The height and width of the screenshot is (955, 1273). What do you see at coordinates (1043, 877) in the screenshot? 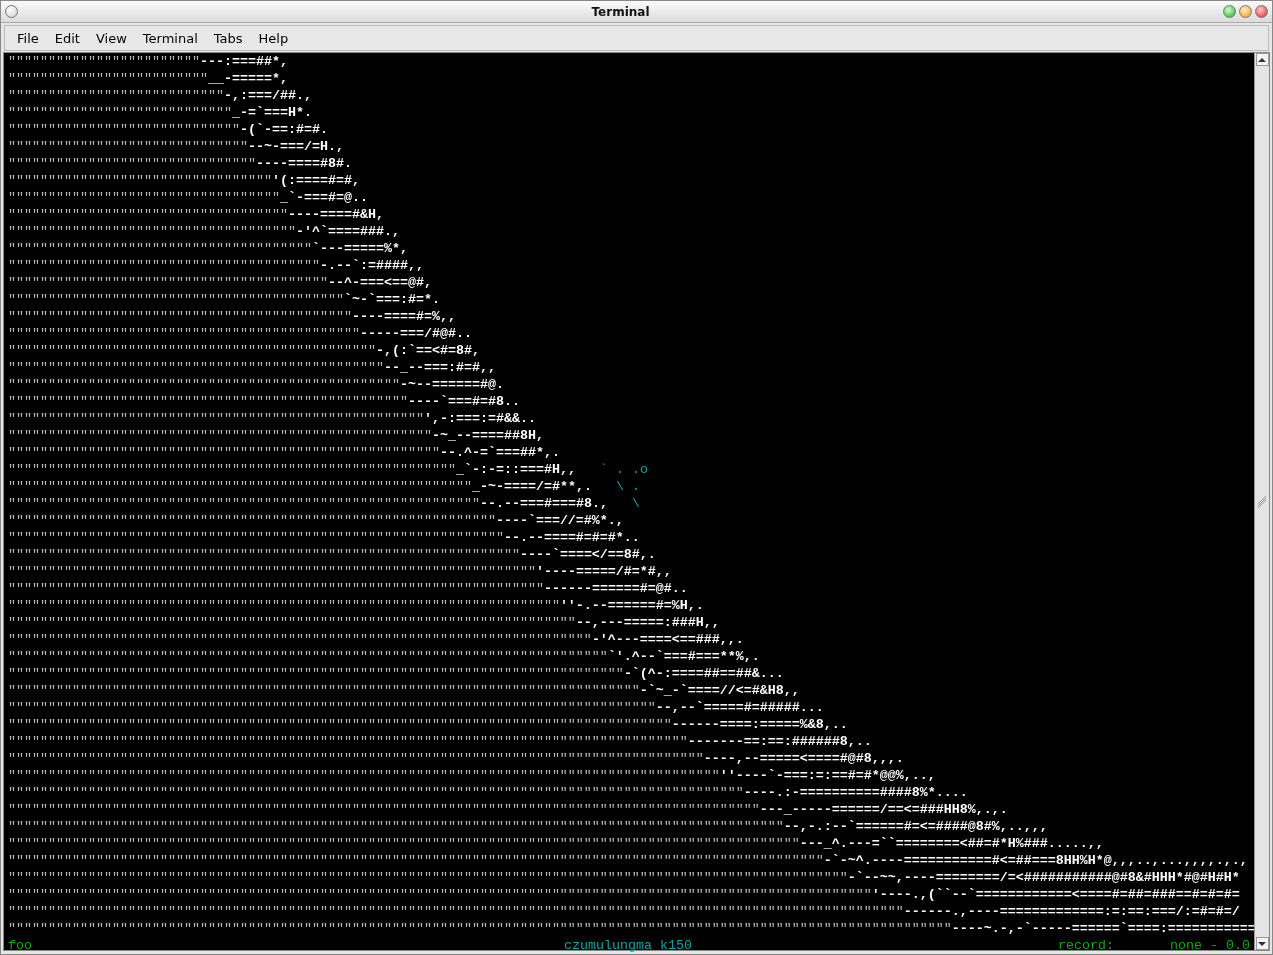
I see `ascii-art-text: -`--~~,----========/=<###########@#8&#HHH*#@#H#H*` at bounding box center [1043, 877].